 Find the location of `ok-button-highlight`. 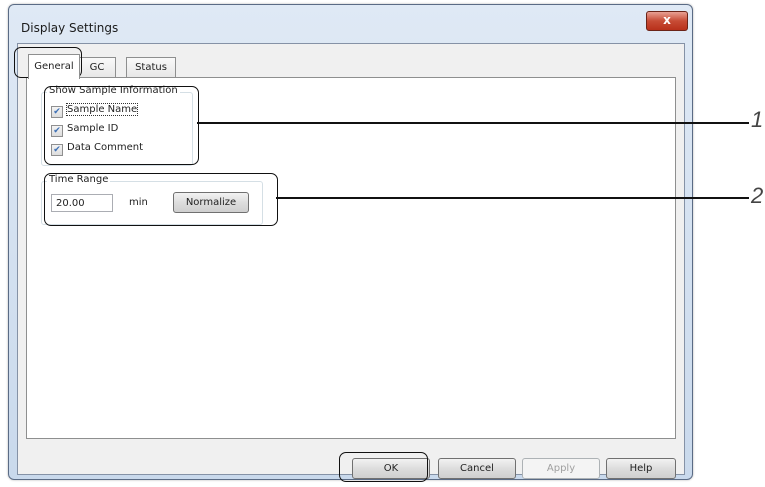

ok-button-highlight is located at coordinates (383, 467).